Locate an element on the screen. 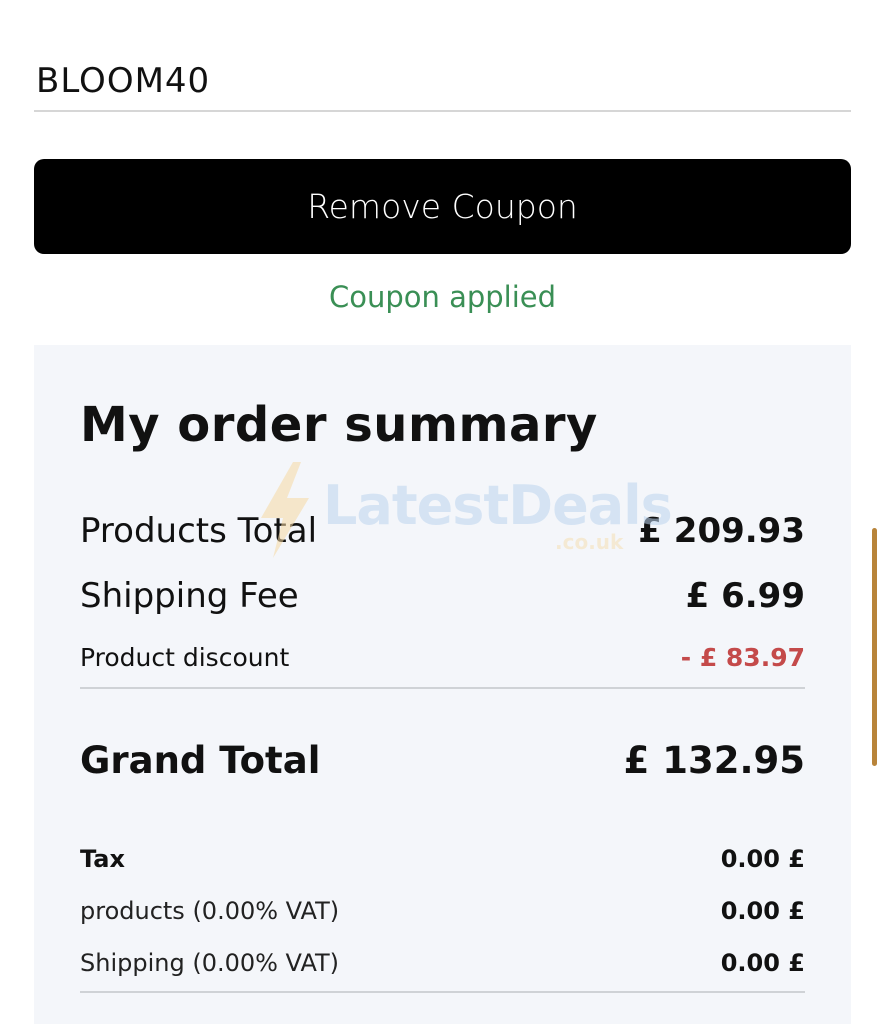 The height and width of the screenshot is (1024, 885). products-vat-value: 0.00 £ is located at coordinates (762, 911).